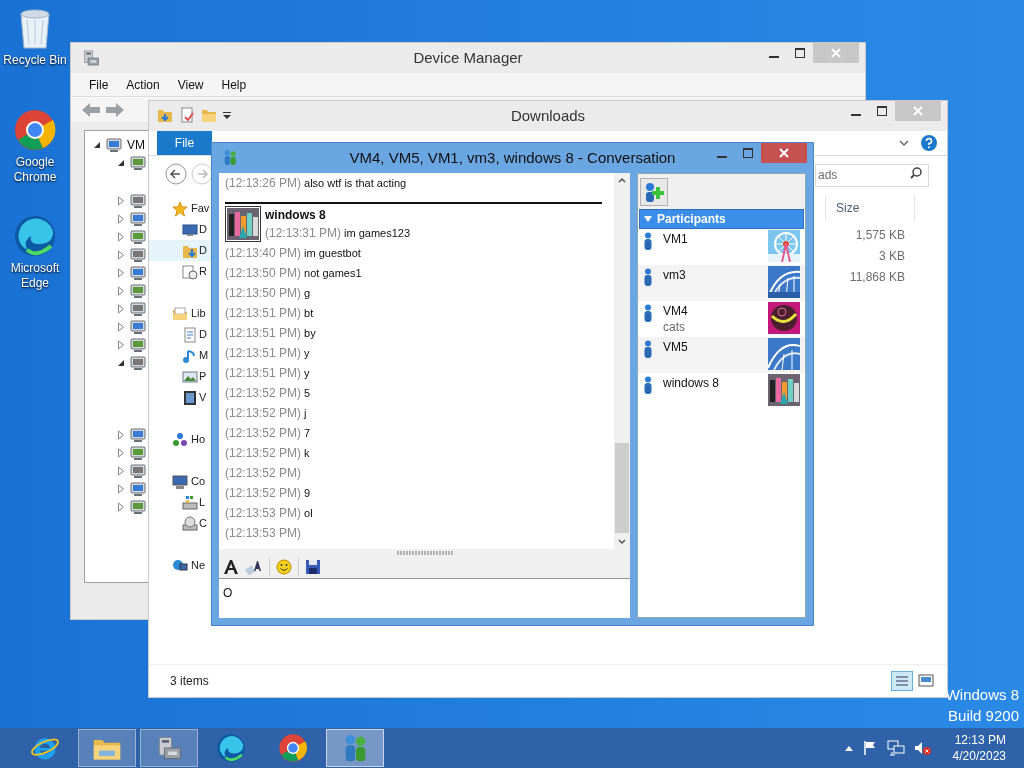 Image resolution: width=1024 pixels, height=768 pixels. Describe the element at coordinates (979, 748) in the screenshot. I see `clock: 12:13 PM 4/20/2023` at that location.